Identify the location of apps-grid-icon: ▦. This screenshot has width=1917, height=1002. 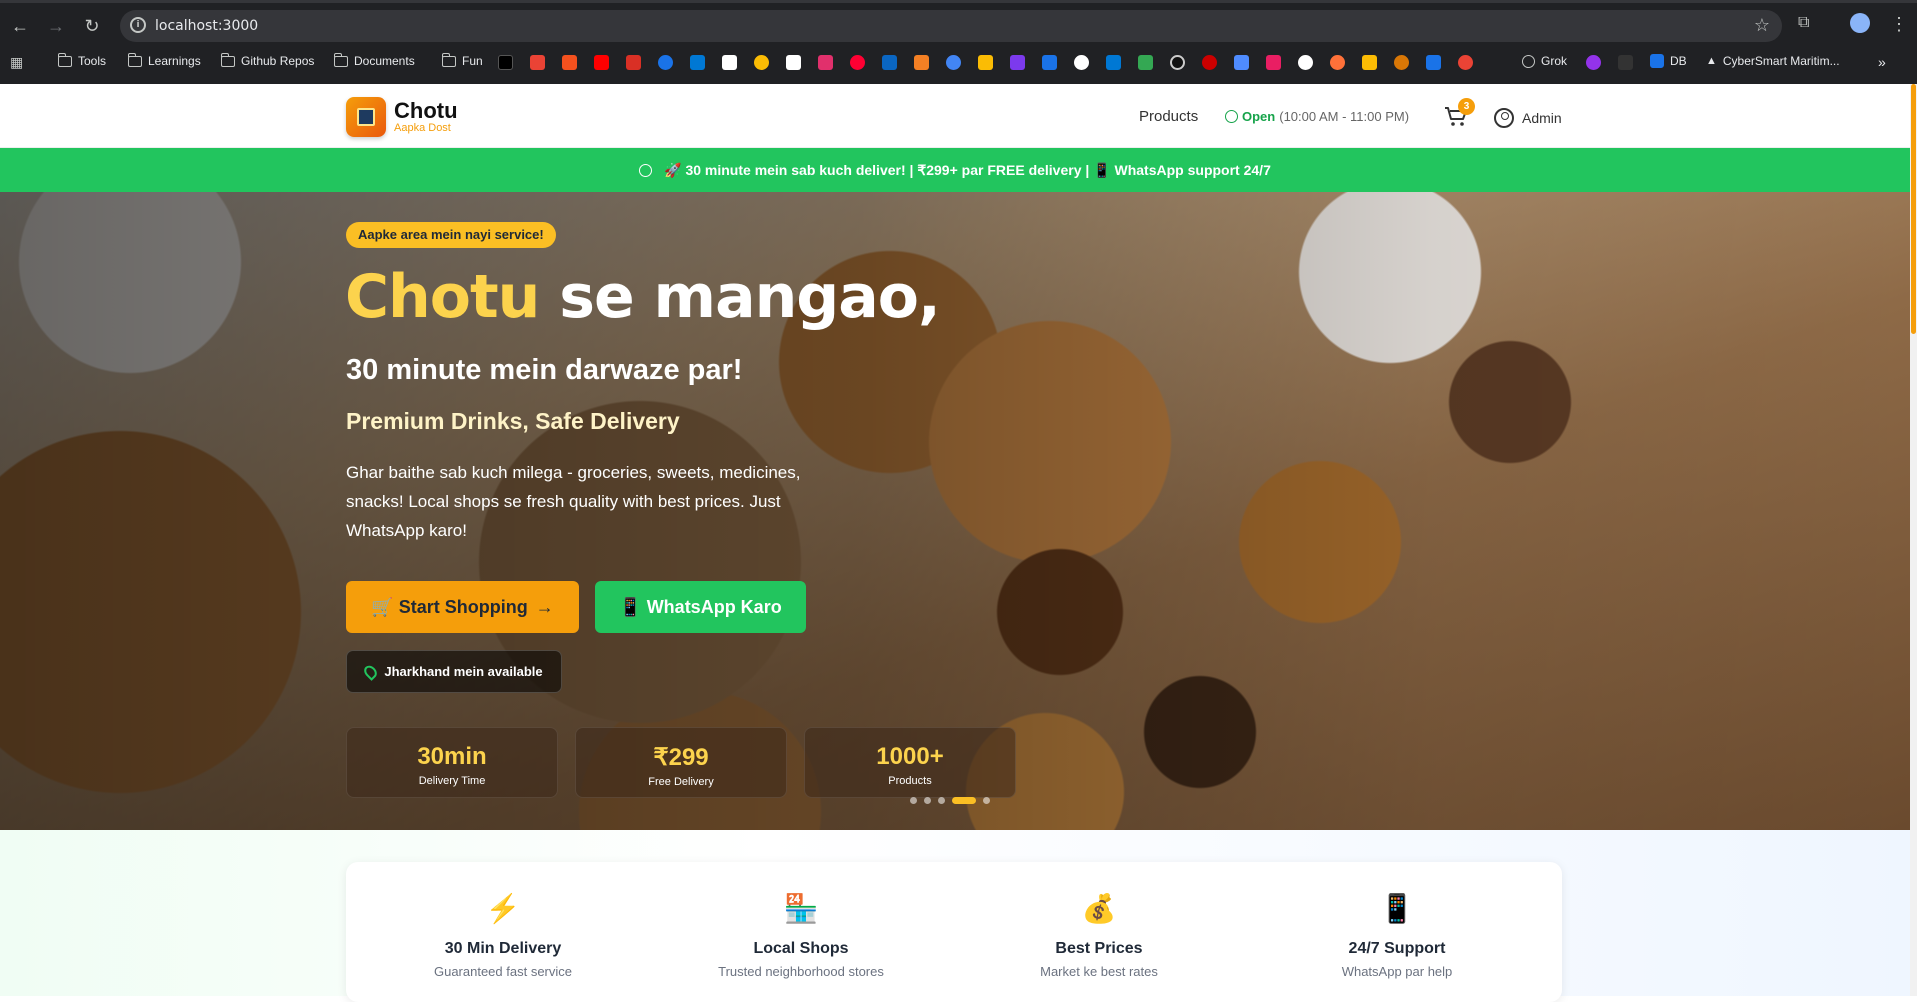
(16, 62).